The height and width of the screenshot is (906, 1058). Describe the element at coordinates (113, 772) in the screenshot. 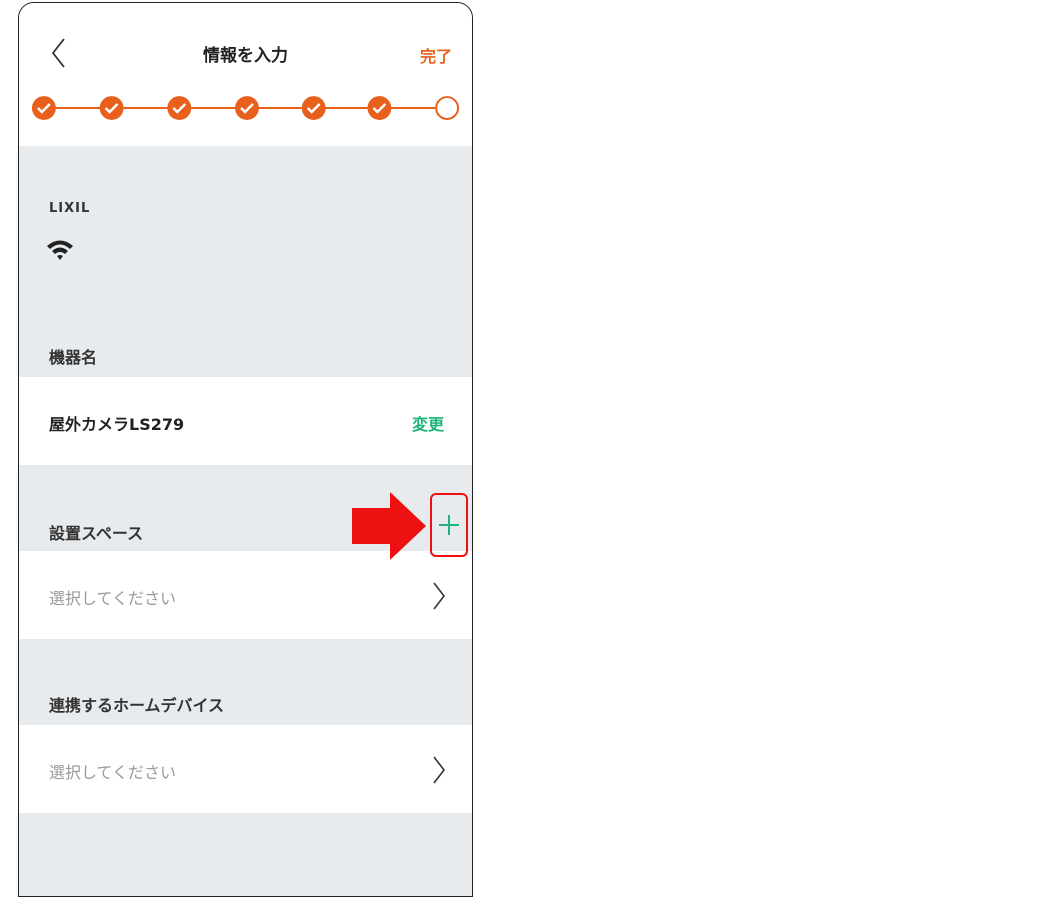

I see `home-devices-placeholder: 選択してください` at that location.